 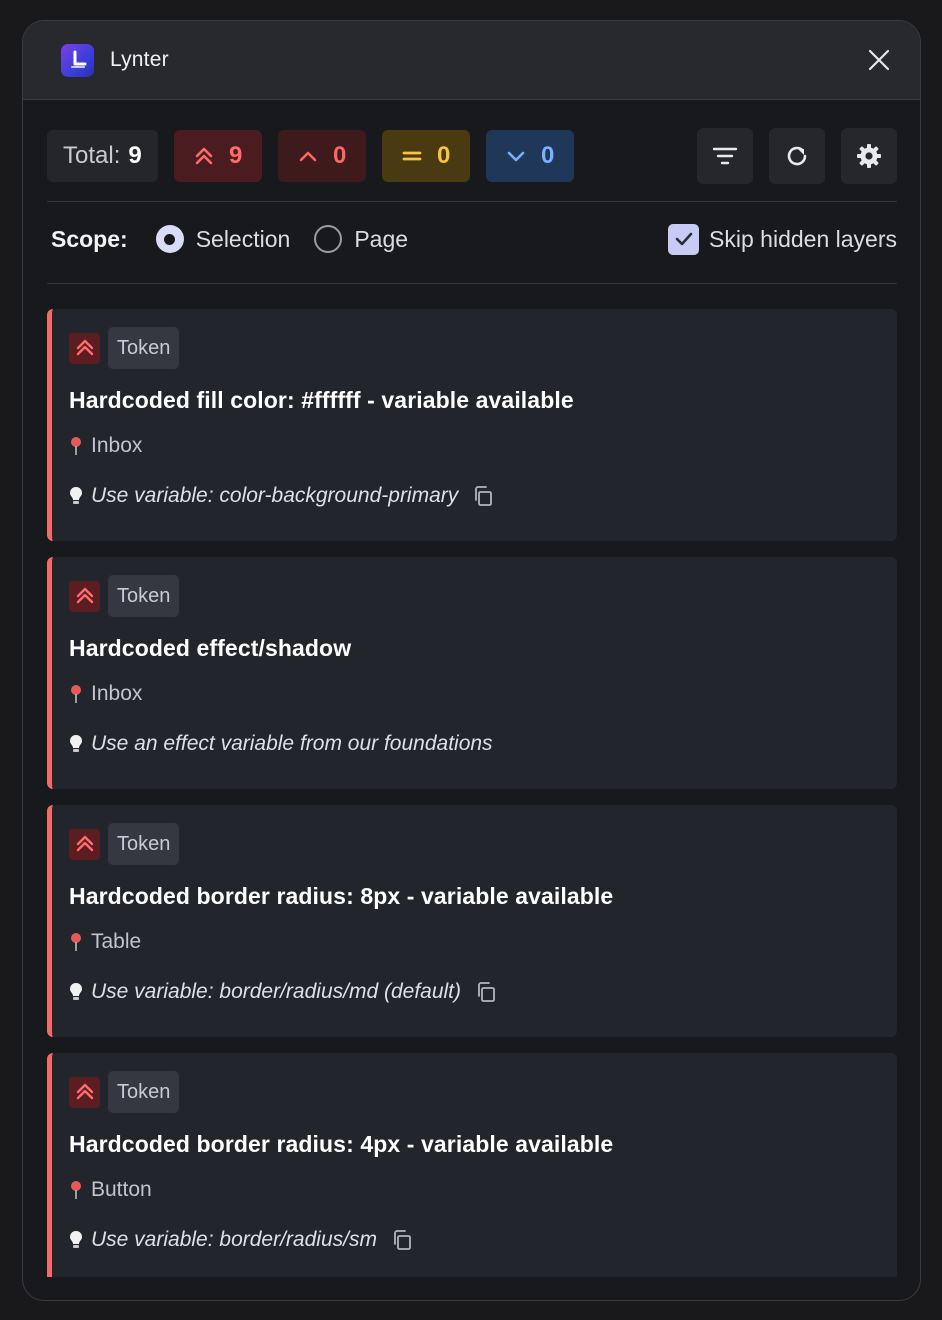 What do you see at coordinates (135, 155) in the screenshot?
I see `total-count: 9` at bounding box center [135, 155].